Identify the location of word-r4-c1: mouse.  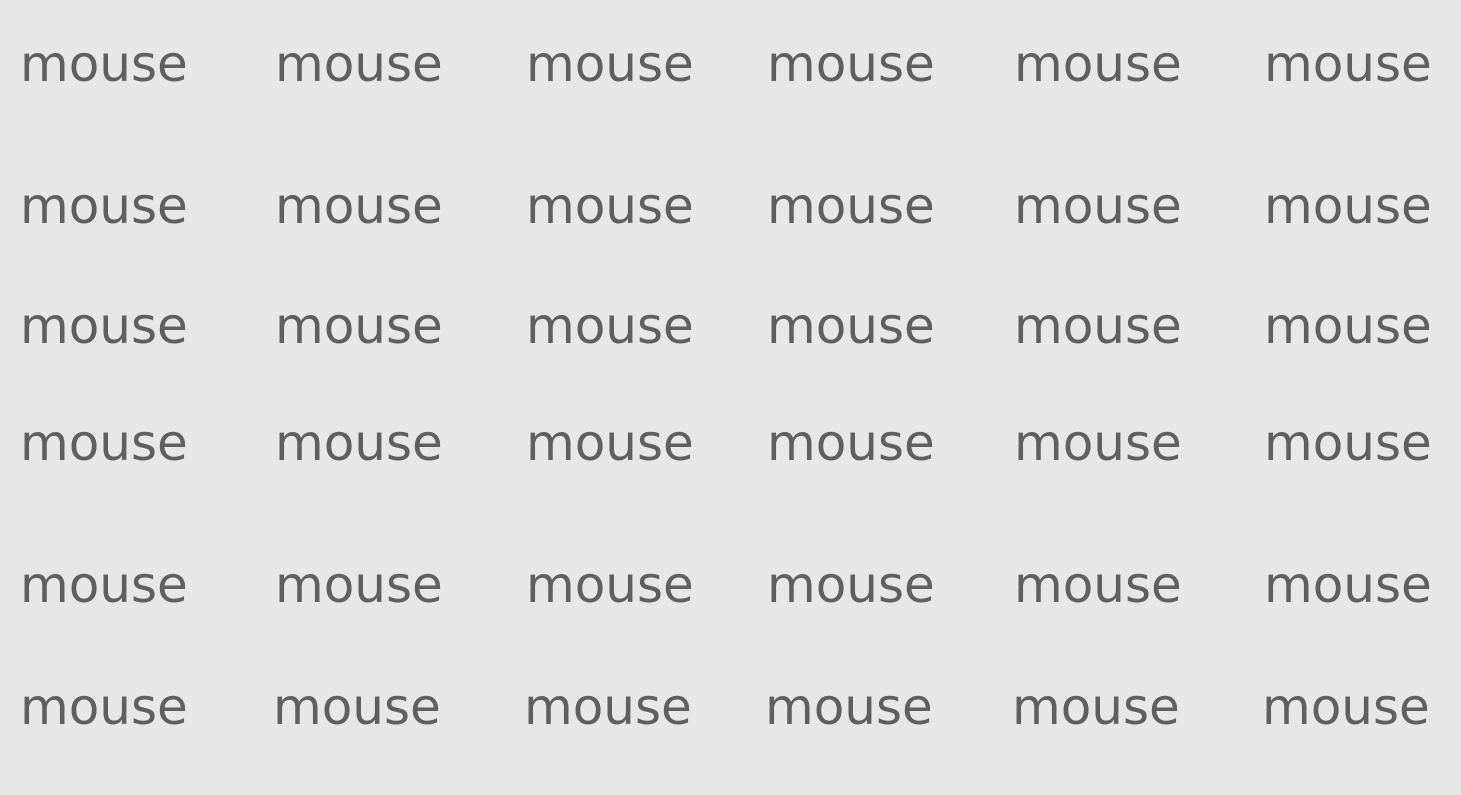
(104, 443).